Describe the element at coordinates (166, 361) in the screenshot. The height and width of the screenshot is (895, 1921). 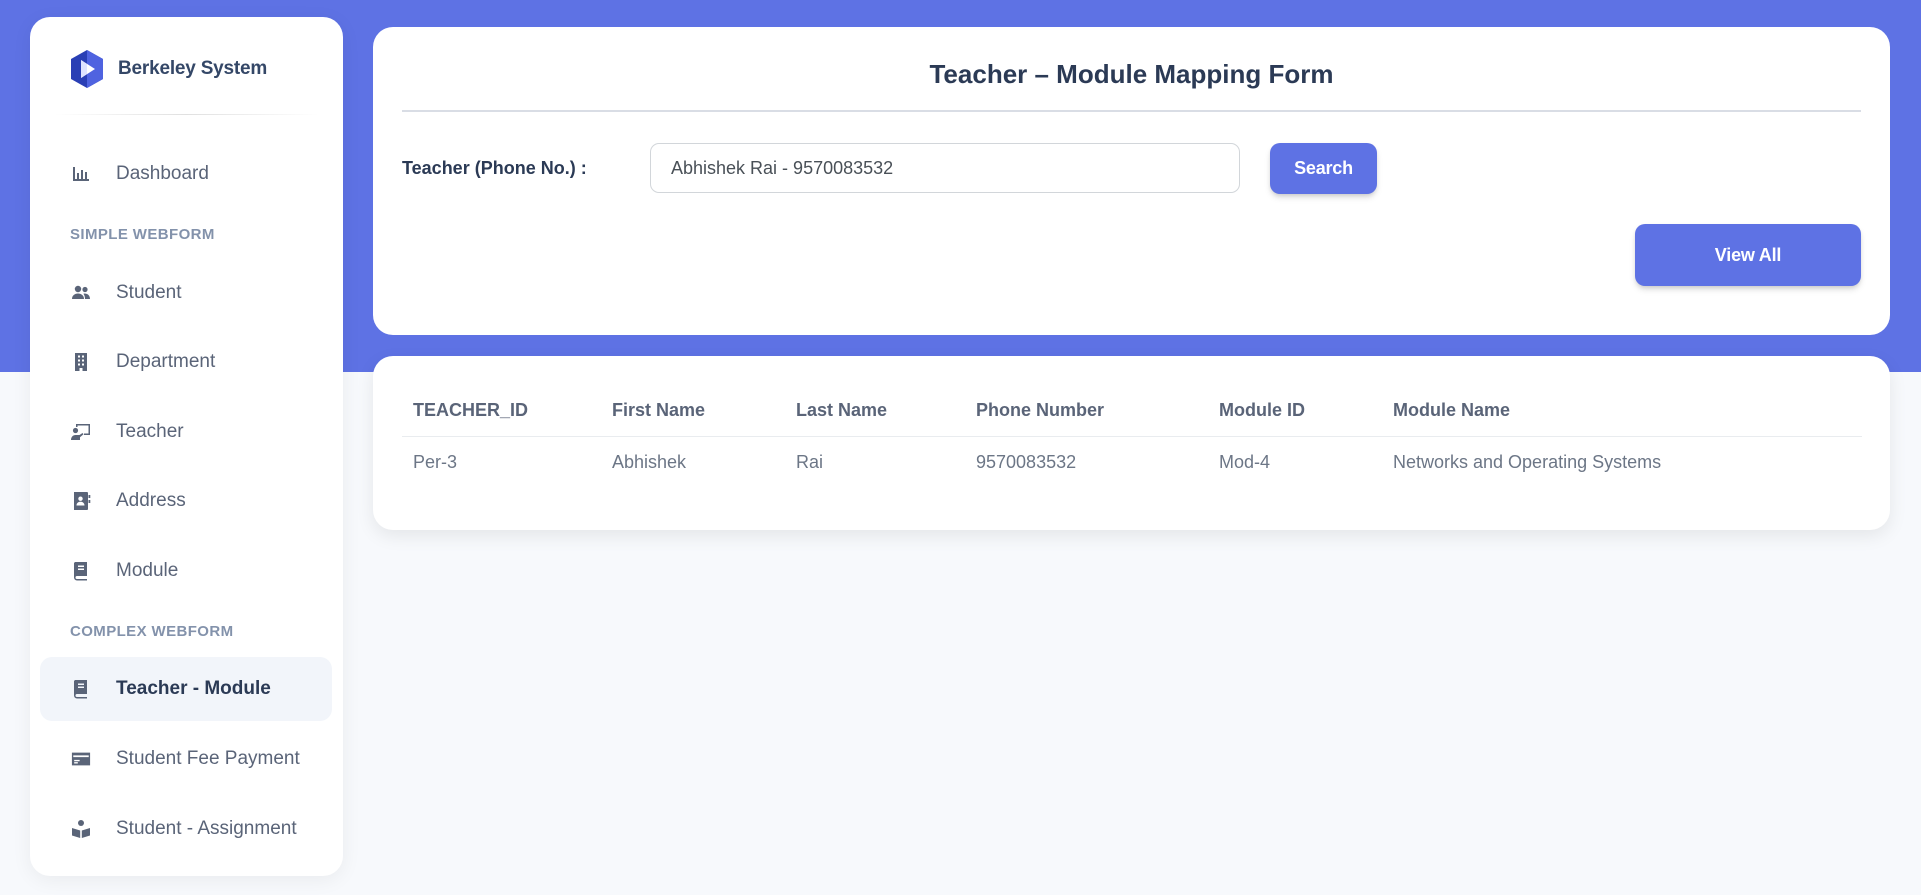
I see `sidebar-item-label: Department` at that location.